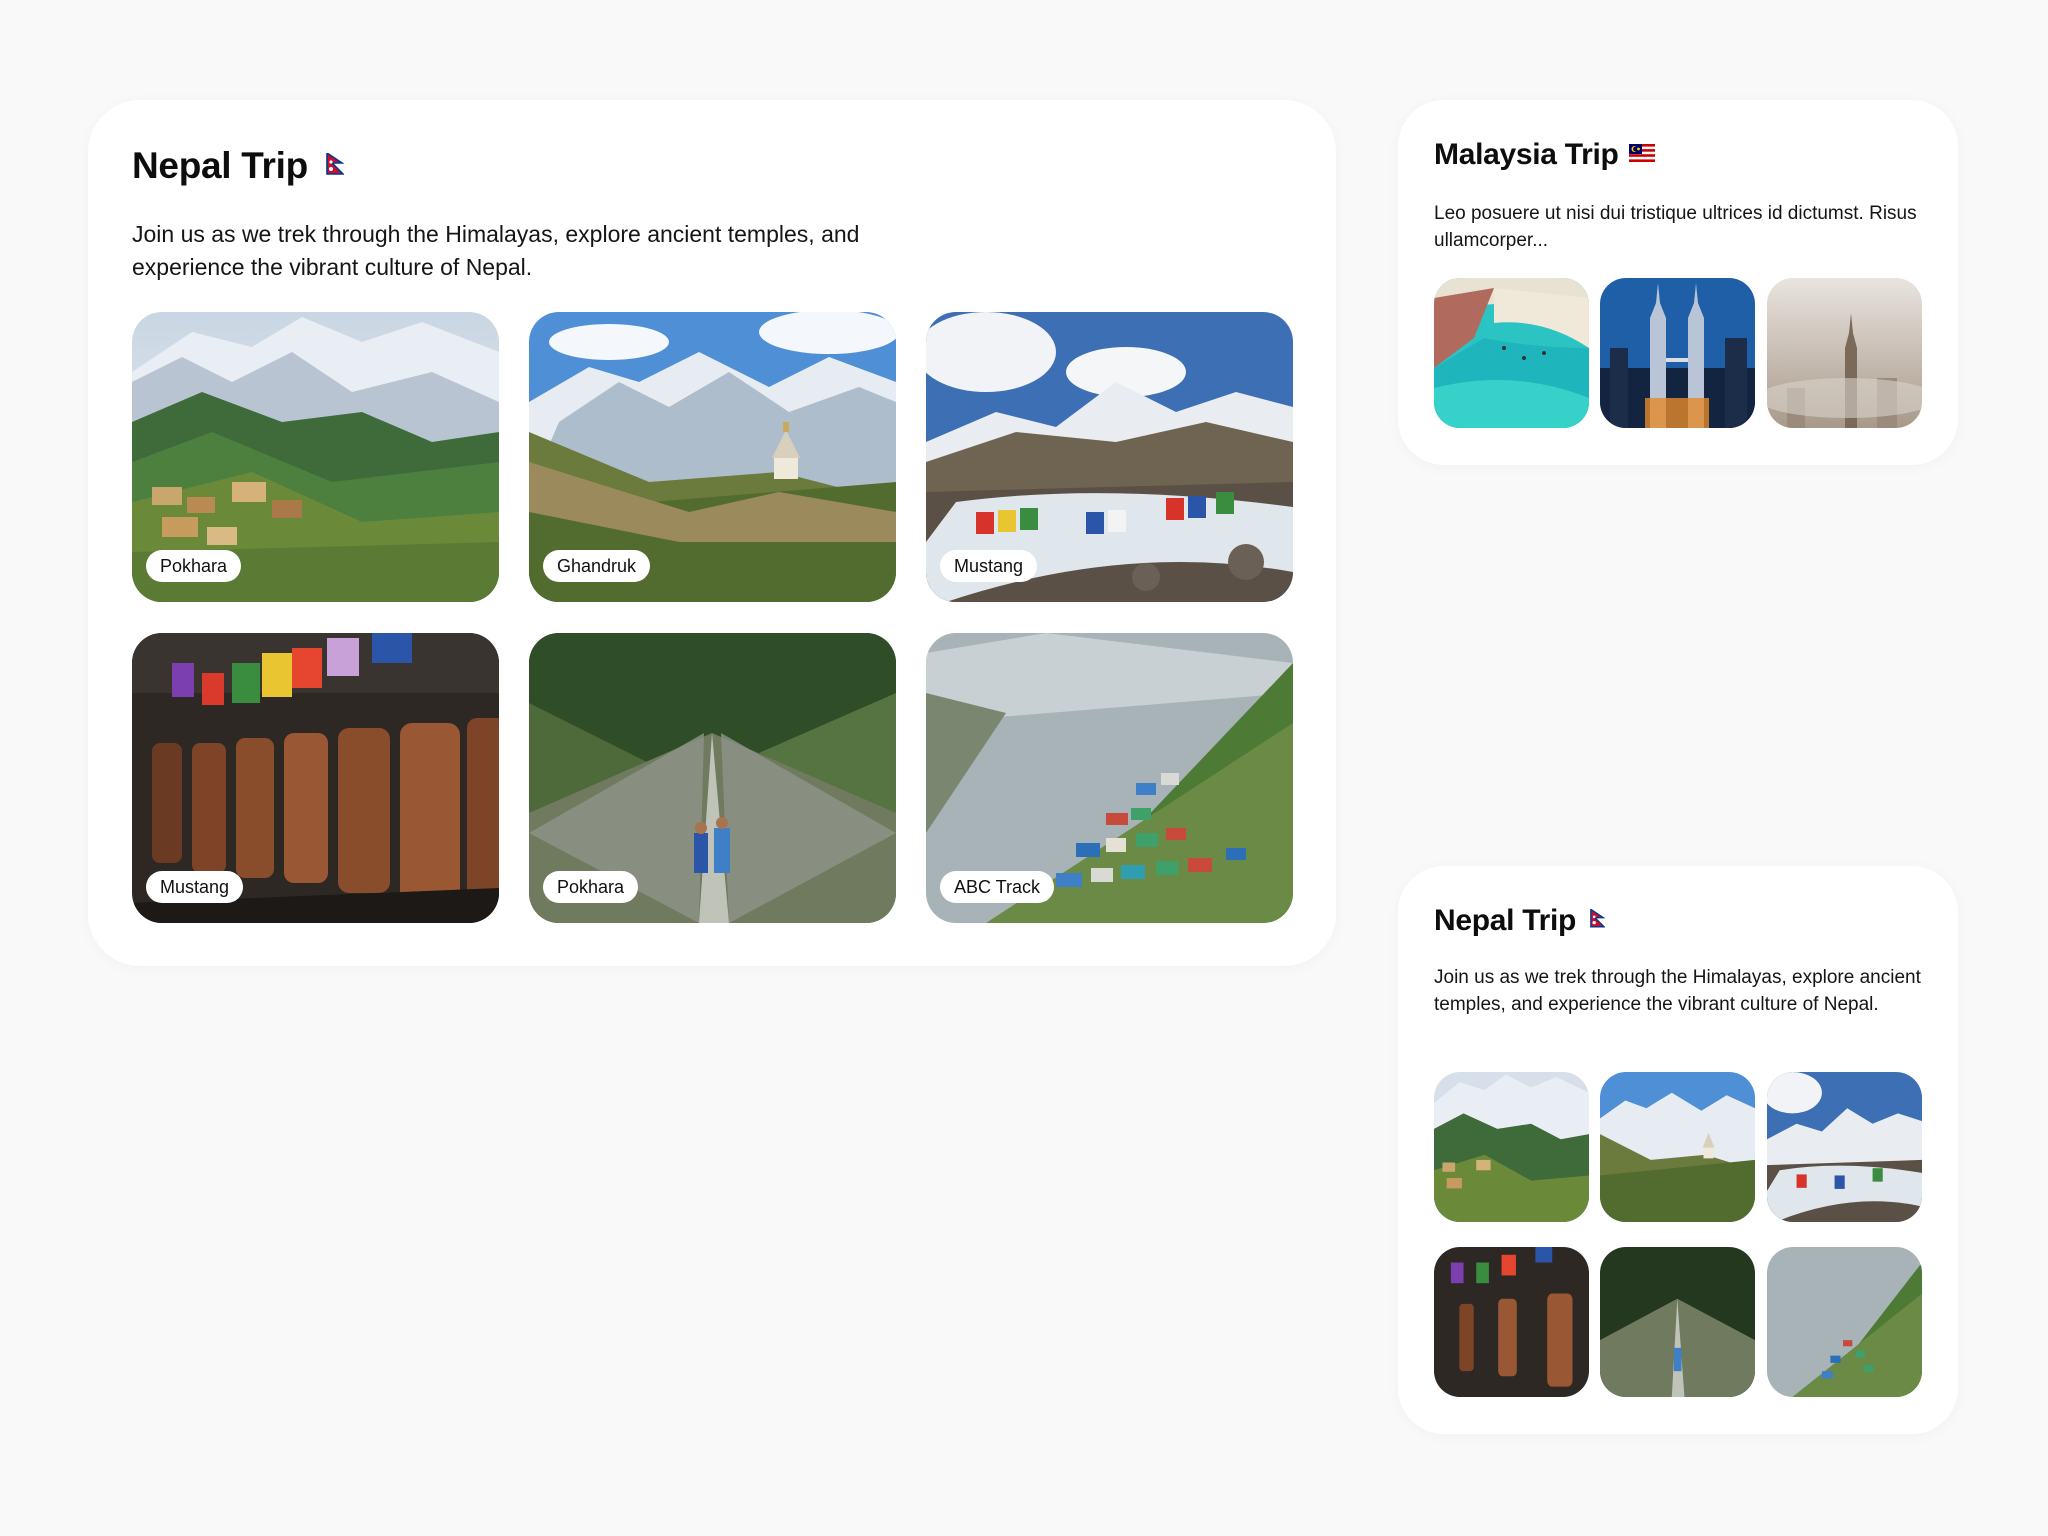 This screenshot has height=1536, width=2048. I want to click on card-header: Malaysia Trip, so click(1544, 155).